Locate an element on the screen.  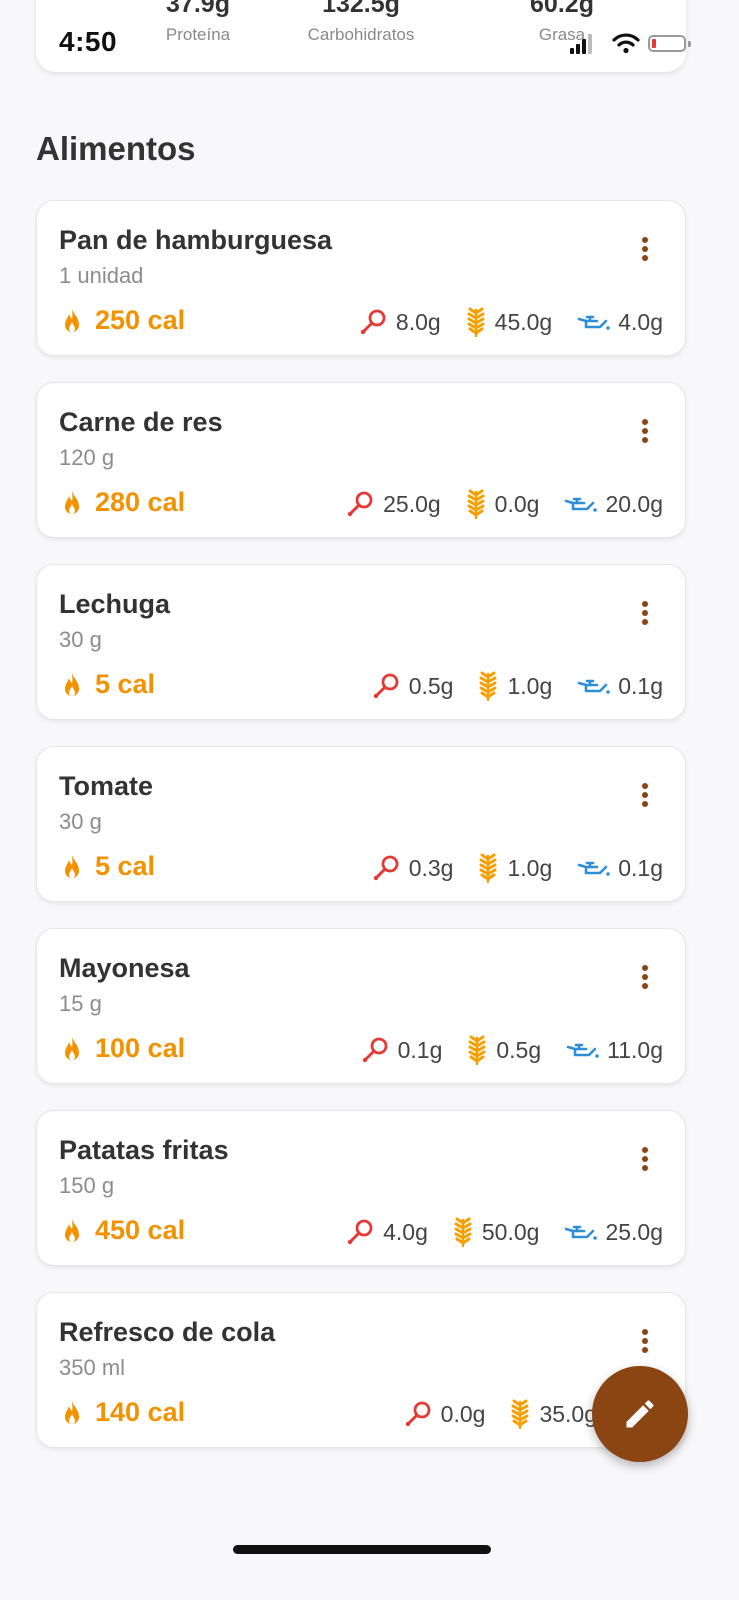
fat-stat: 4.0g is located at coordinates (619, 322).